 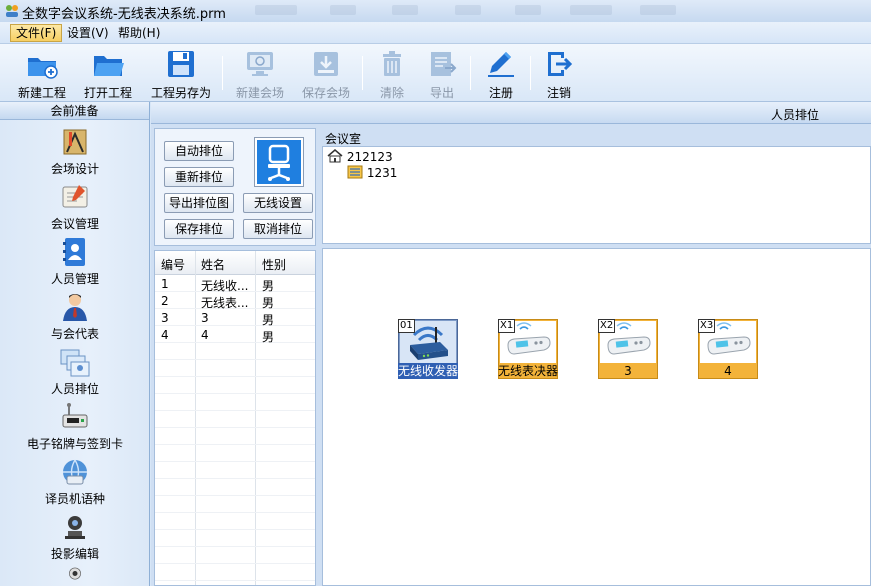 I want to click on table-cell-number: 3, so click(x=177, y=318).